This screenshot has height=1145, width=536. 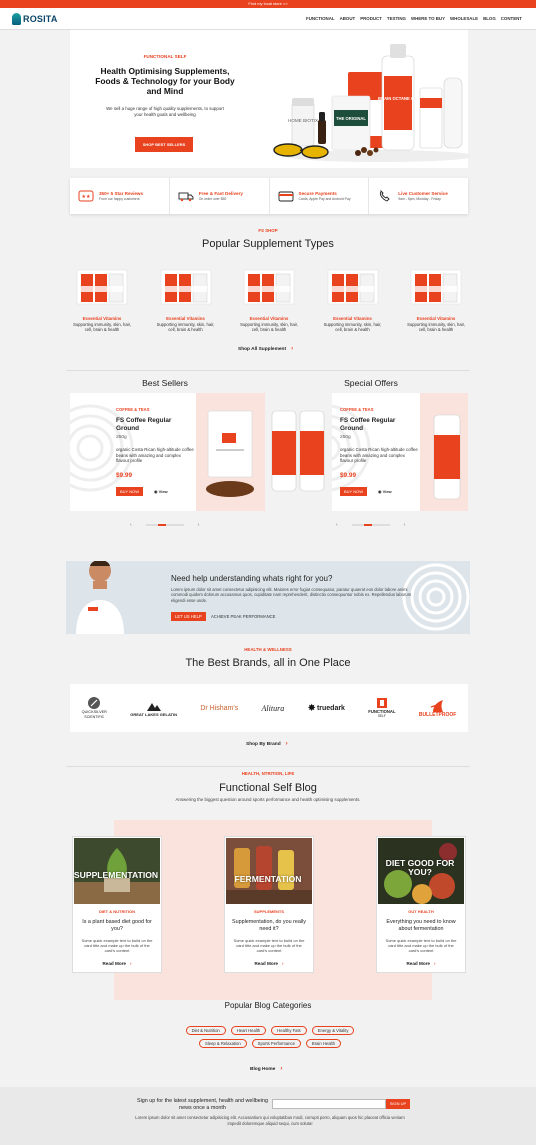 I want to click on category-chip: Sports Performance, so click(x=276, y=1043).